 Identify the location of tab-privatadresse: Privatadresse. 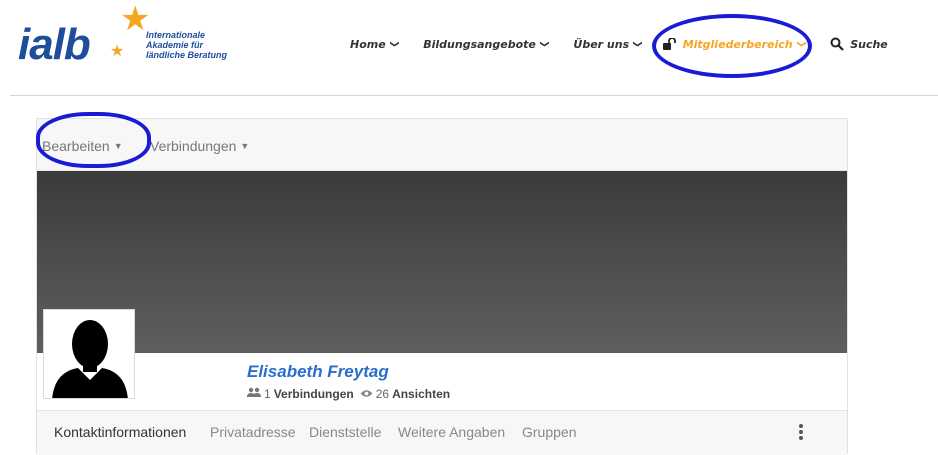
(253, 432).